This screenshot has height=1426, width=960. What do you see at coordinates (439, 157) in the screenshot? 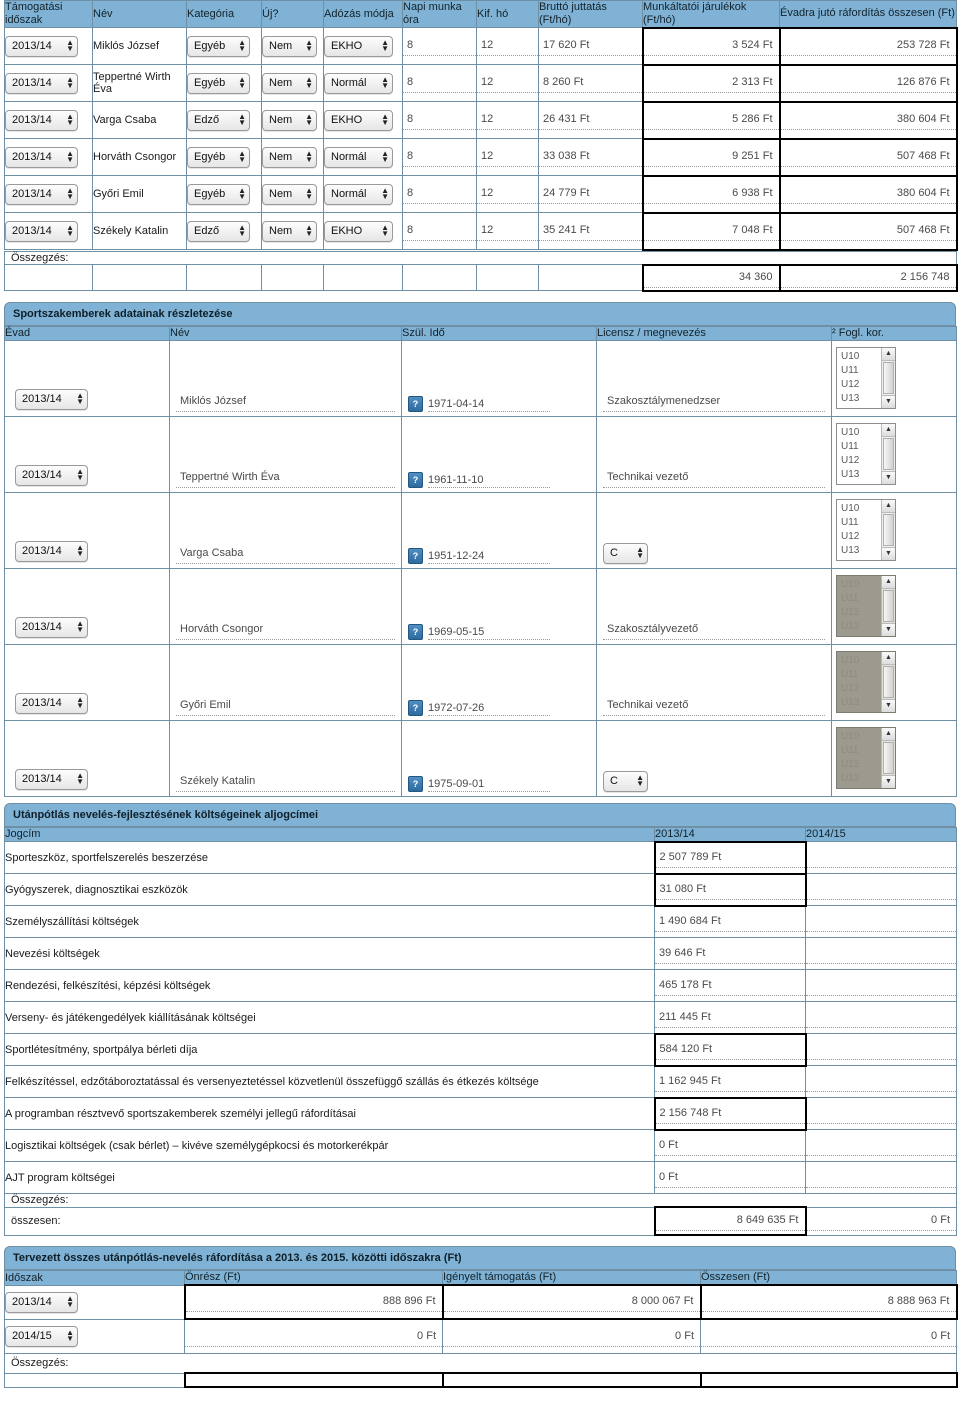
I see `hours-input-3: 8` at bounding box center [439, 157].